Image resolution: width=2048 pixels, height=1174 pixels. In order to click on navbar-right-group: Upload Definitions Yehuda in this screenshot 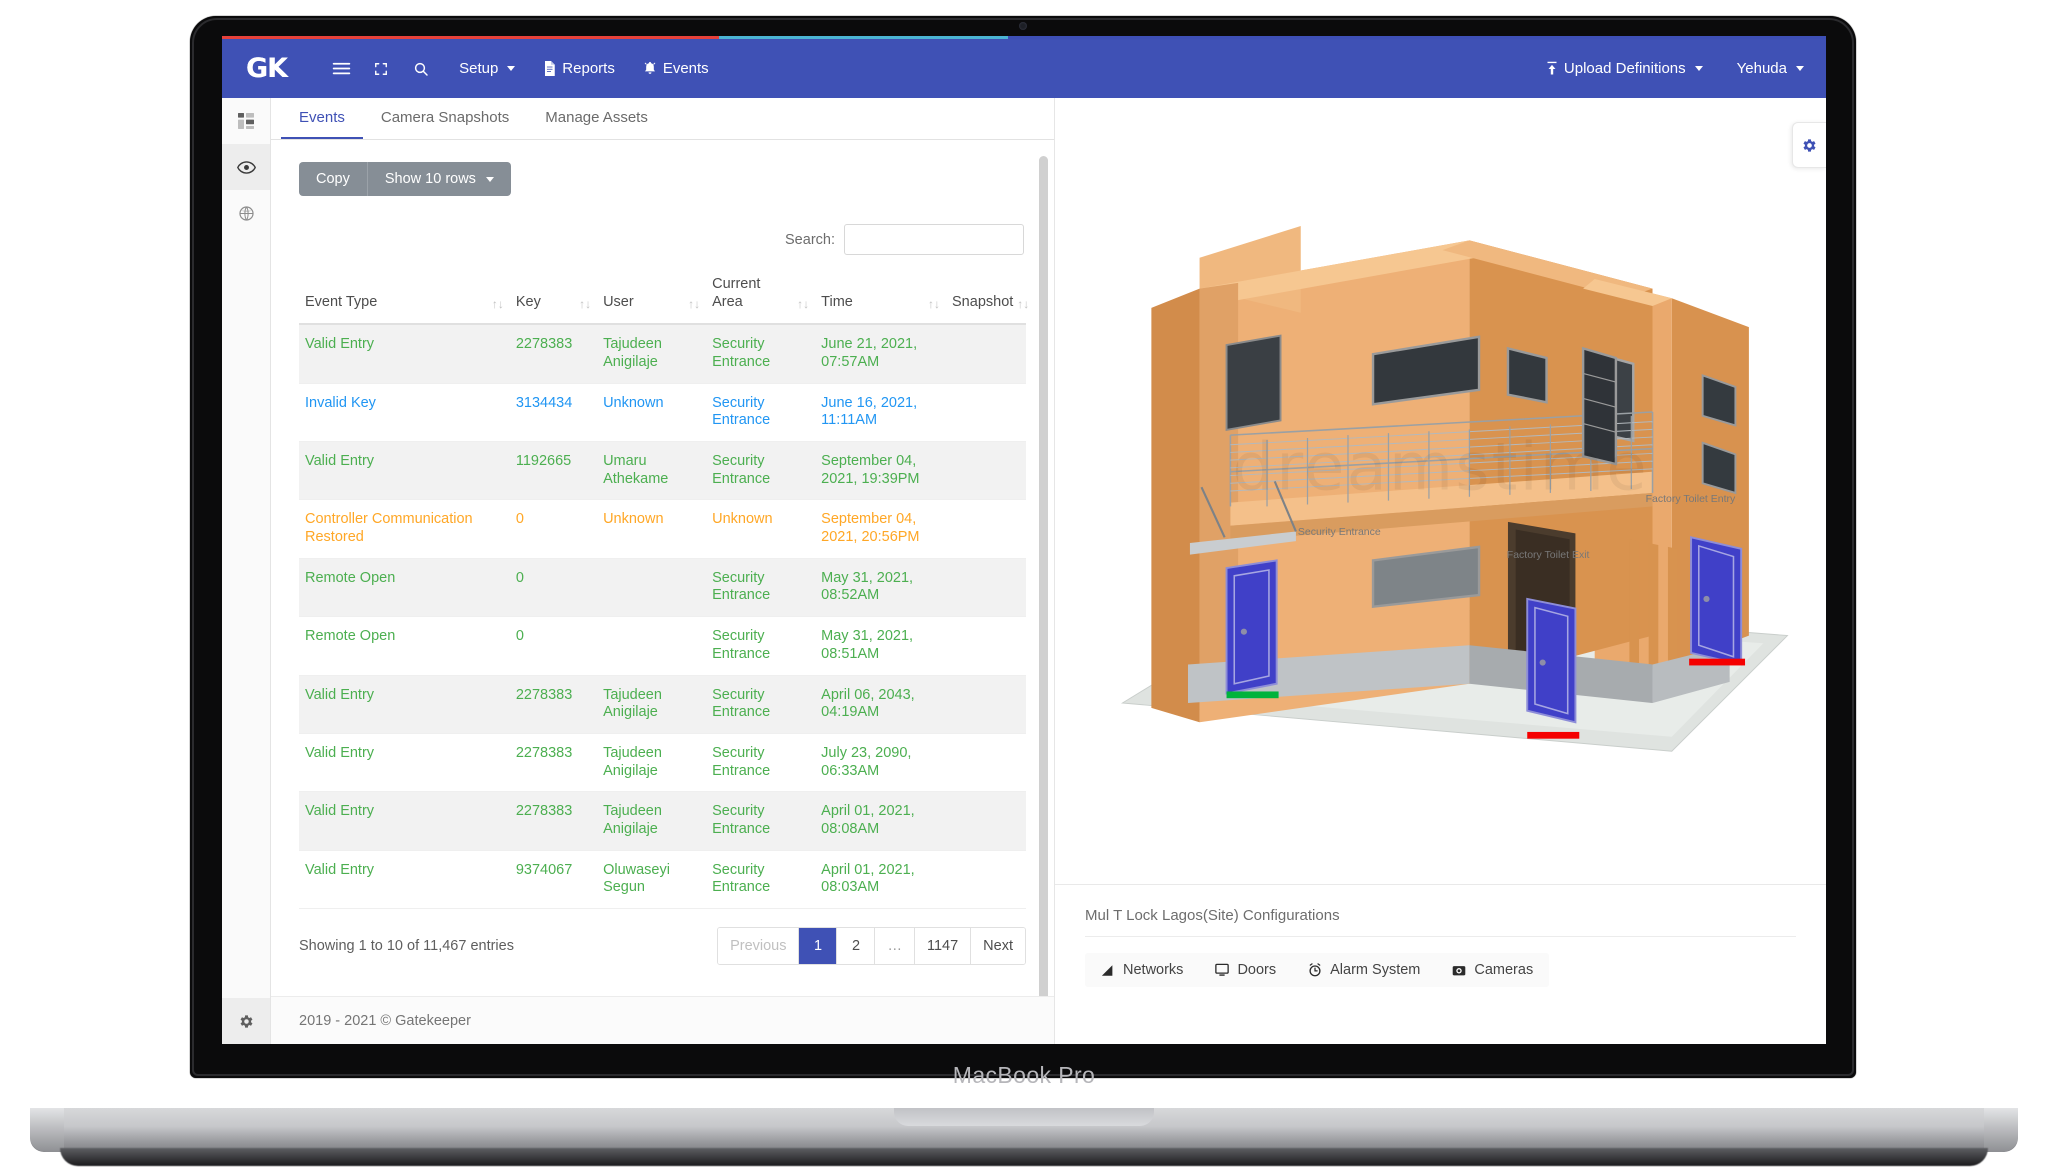, I will do `click(1658, 68)`.